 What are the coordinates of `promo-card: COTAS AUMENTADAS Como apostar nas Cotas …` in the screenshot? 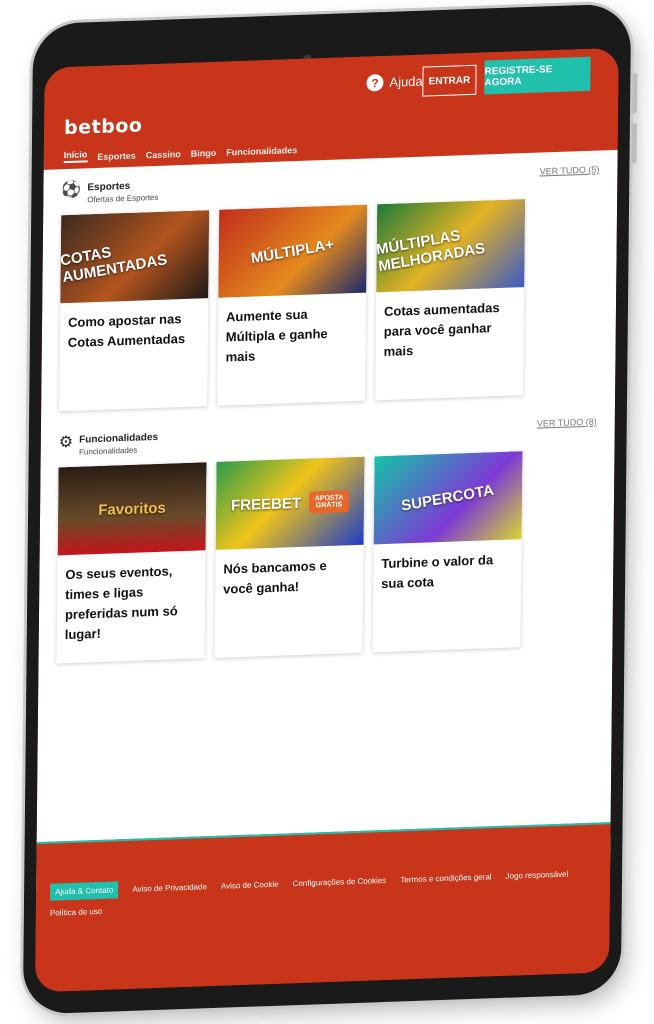 It's located at (134, 311).